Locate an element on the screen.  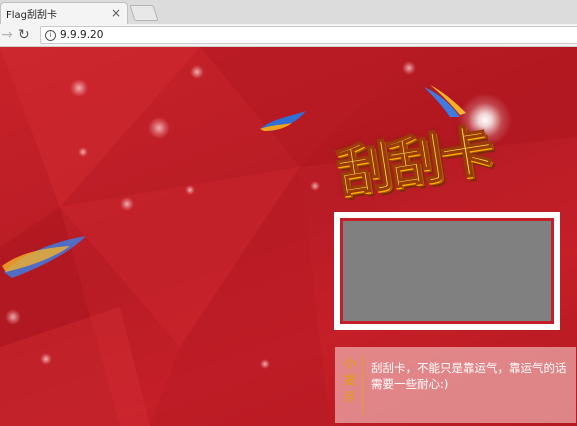
address-bar: i 9.9.9.20 is located at coordinates (308, 35).